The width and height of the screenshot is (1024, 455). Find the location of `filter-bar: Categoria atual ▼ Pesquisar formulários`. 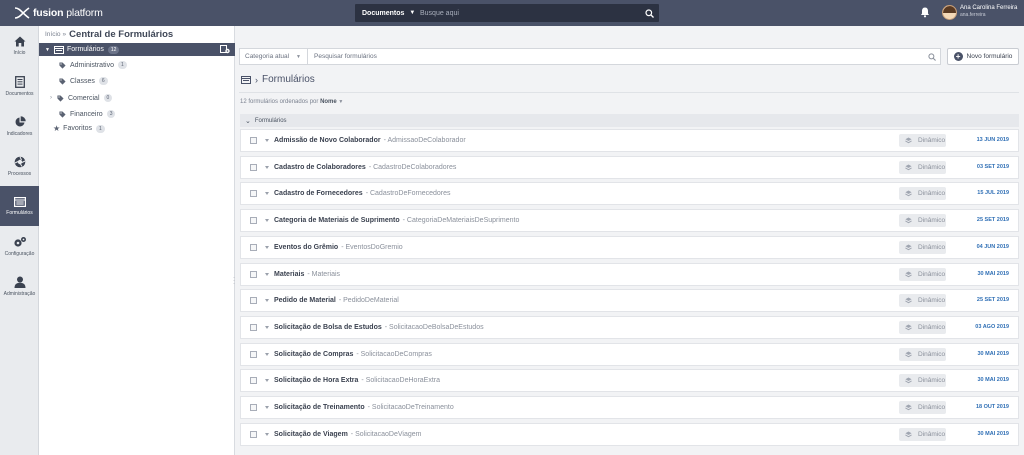

filter-bar: Categoria atual ▼ Pesquisar formulários is located at coordinates (590, 56).